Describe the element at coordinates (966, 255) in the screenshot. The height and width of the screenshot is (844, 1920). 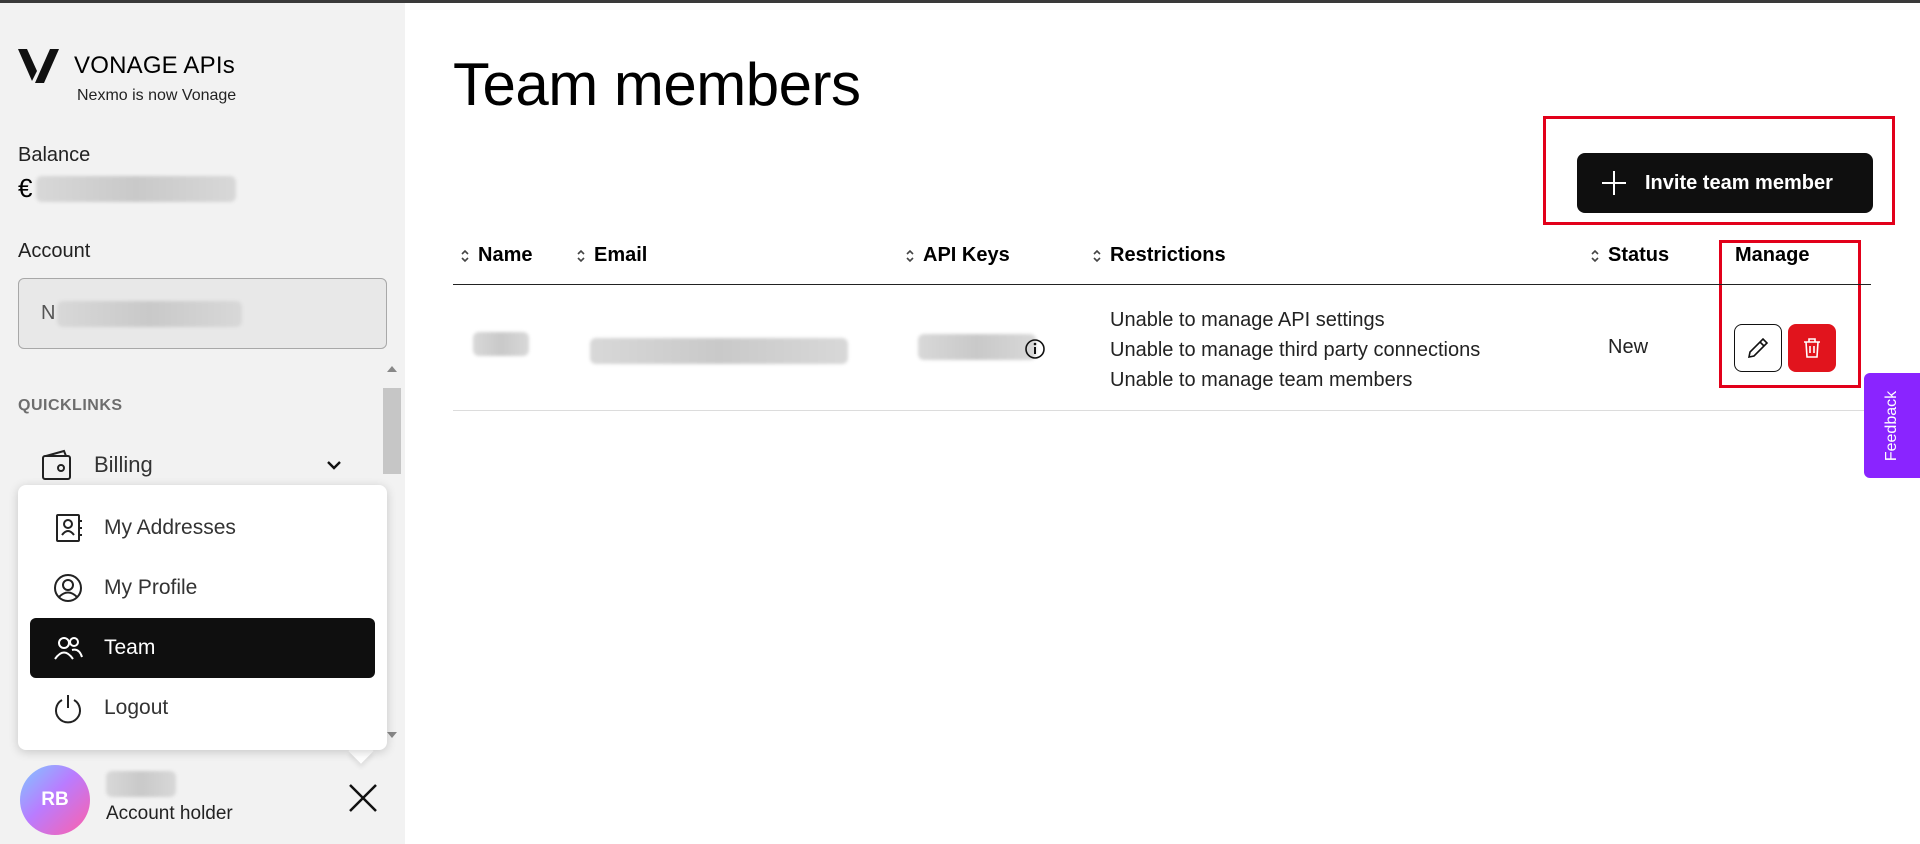
I see `column-header-label: API Keys` at that location.